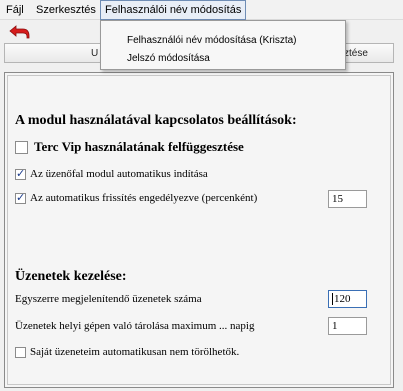 This screenshot has width=403, height=391. I want to click on text-caret, so click(332, 299).